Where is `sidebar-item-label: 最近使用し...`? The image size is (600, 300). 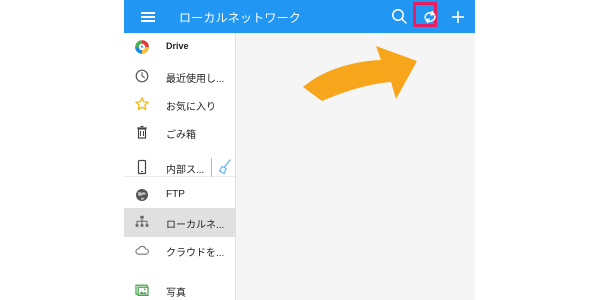
sidebar-item-label: 最近使用し... is located at coordinates (195, 79).